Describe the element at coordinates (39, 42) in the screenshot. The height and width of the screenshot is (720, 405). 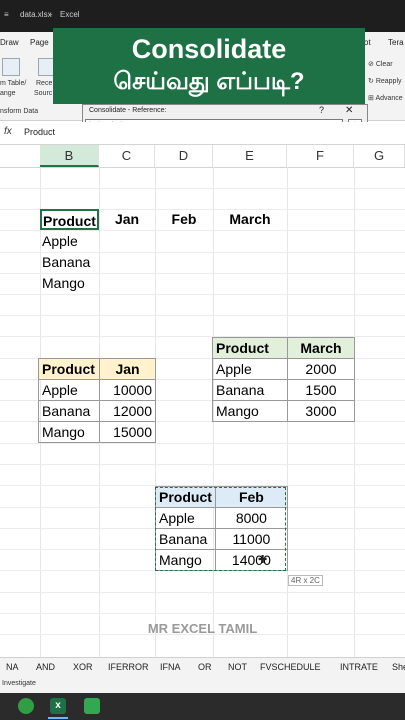
I see `tab-page: Page` at that location.